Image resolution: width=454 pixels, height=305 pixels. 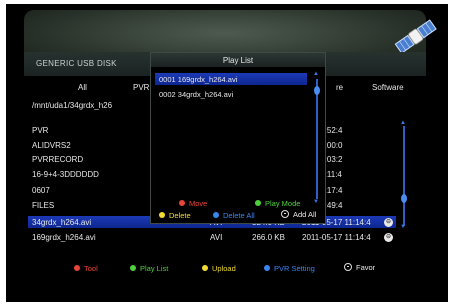 I want to click on tool-hint: Tool, so click(x=86, y=268).